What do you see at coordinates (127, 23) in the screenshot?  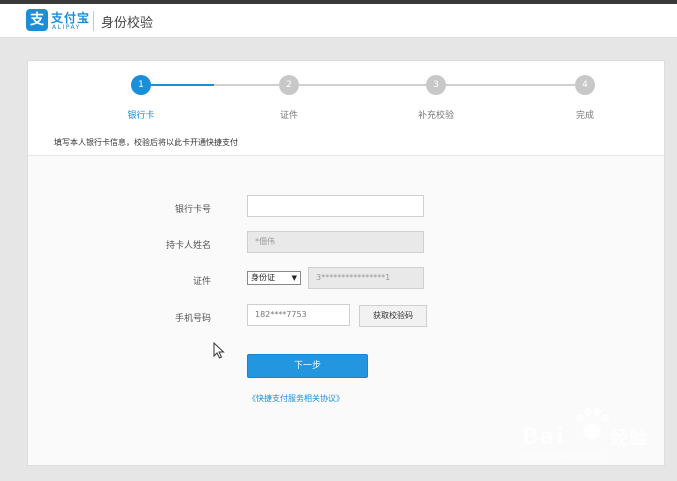 I see `page-title: 身份校验` at bounding box center [127, 23].